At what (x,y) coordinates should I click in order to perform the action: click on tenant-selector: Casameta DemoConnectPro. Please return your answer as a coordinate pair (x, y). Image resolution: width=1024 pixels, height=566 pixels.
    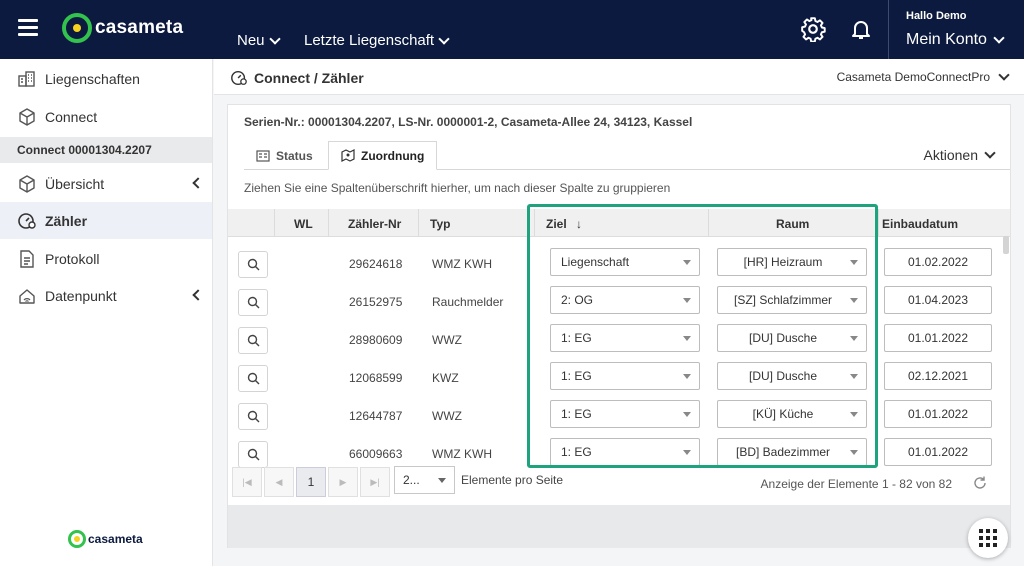
    Looking at the image, I should click on (923, 76).